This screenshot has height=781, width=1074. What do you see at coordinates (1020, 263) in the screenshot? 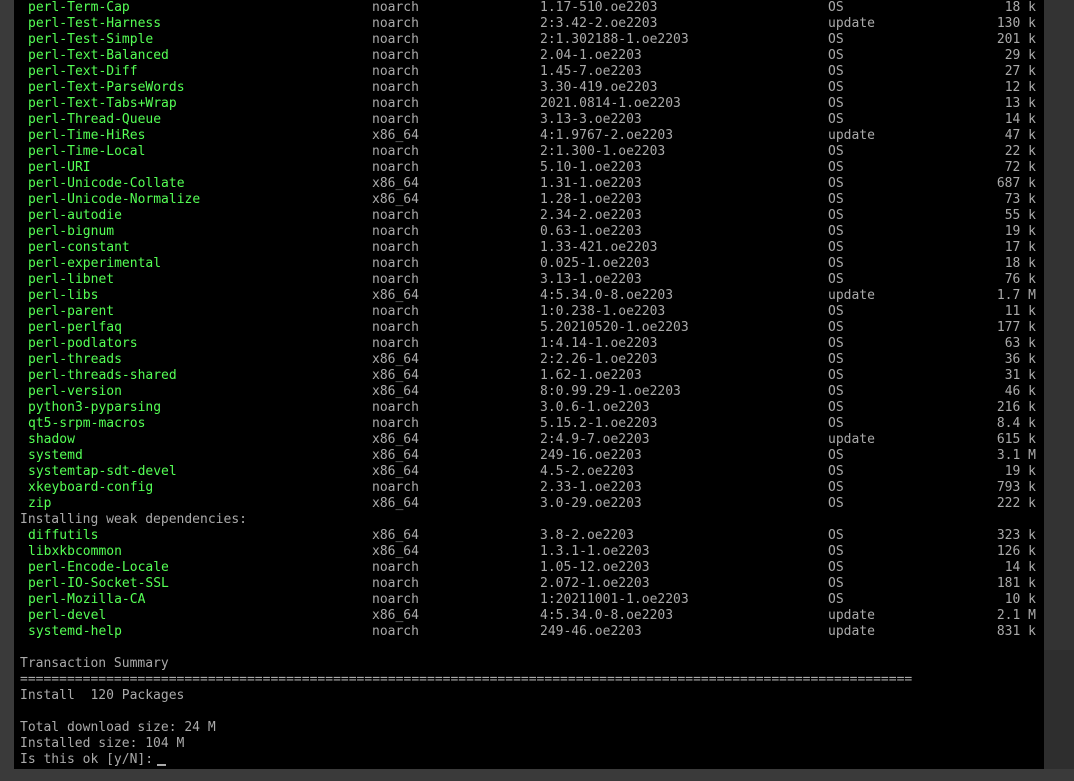
I see `package-size: 18 k` at bounding box center [1020, 263].